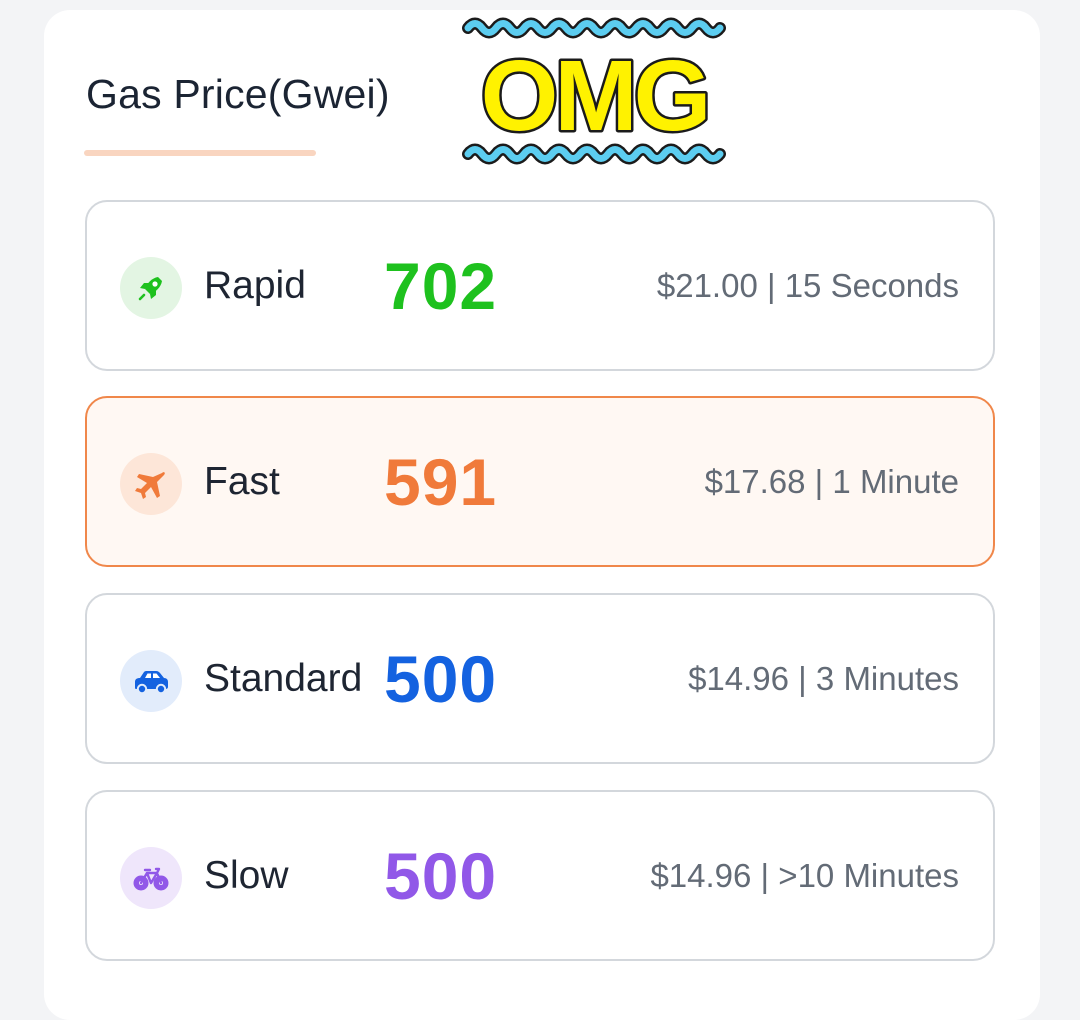 Image resolution: width=1080 pixels, height=1020 pixels. I want to click on rocket-icon, so click(150, 289).